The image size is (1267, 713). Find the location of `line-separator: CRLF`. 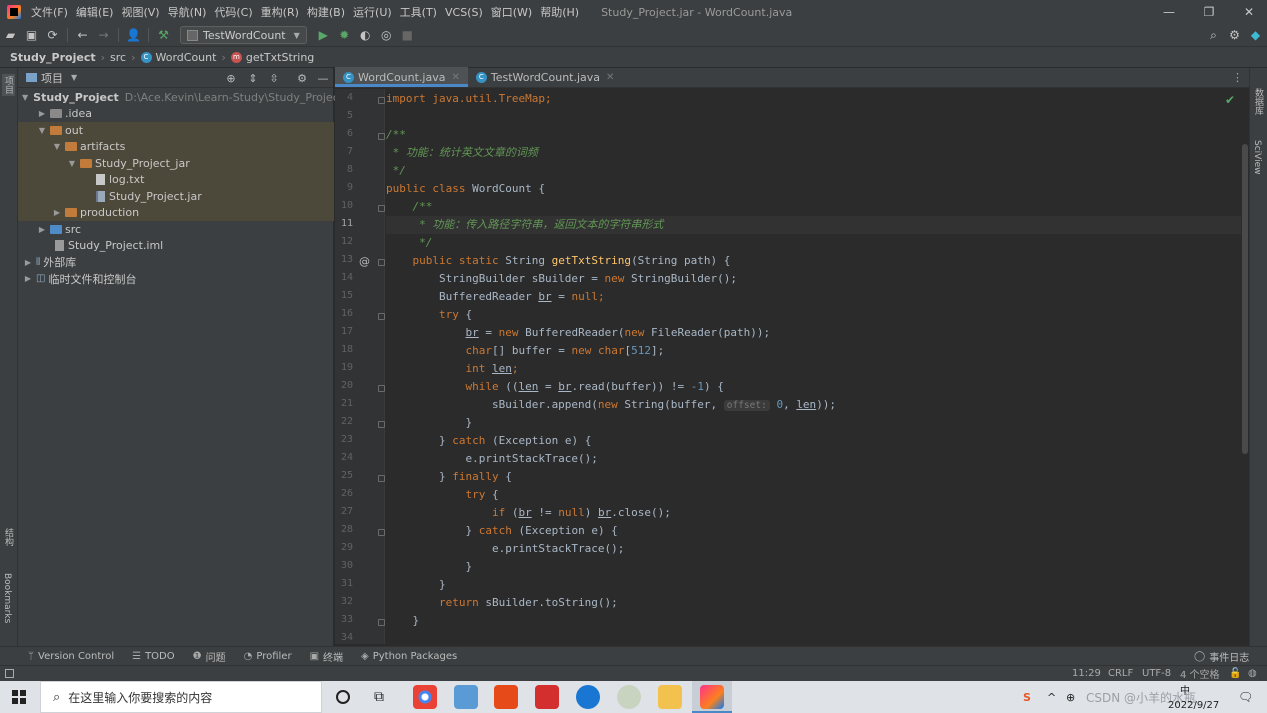

line-separator: CRLF is located at coordinates (1120, 673).